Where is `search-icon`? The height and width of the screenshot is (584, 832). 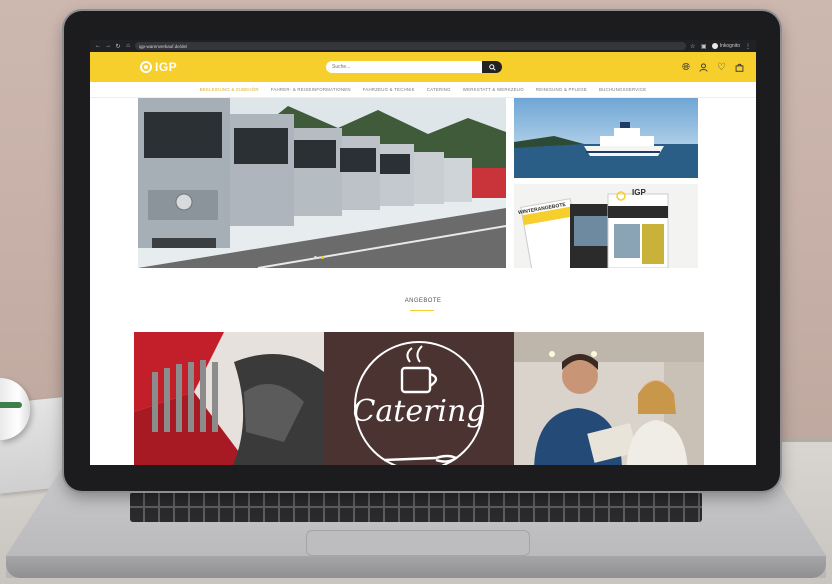 search-icon is located at coordinates (492, 67).